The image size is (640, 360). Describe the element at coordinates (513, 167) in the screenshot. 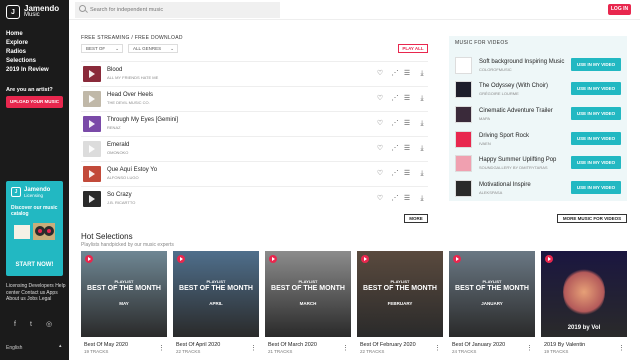

I see `video-track-artist: SOUNDGALLERY BY DMITRYTARAS` at that location.